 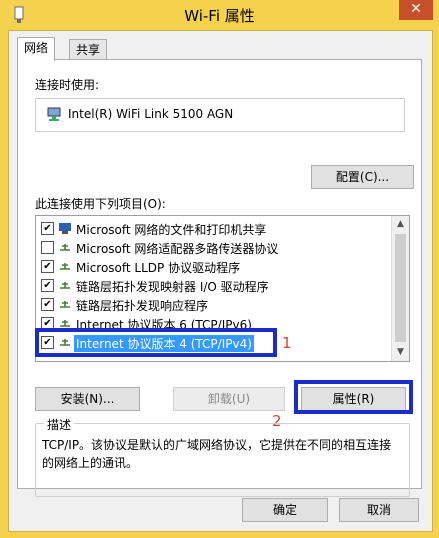 I want to click on connect-using-label: 连接时使用:, so click(x=67, y=85).